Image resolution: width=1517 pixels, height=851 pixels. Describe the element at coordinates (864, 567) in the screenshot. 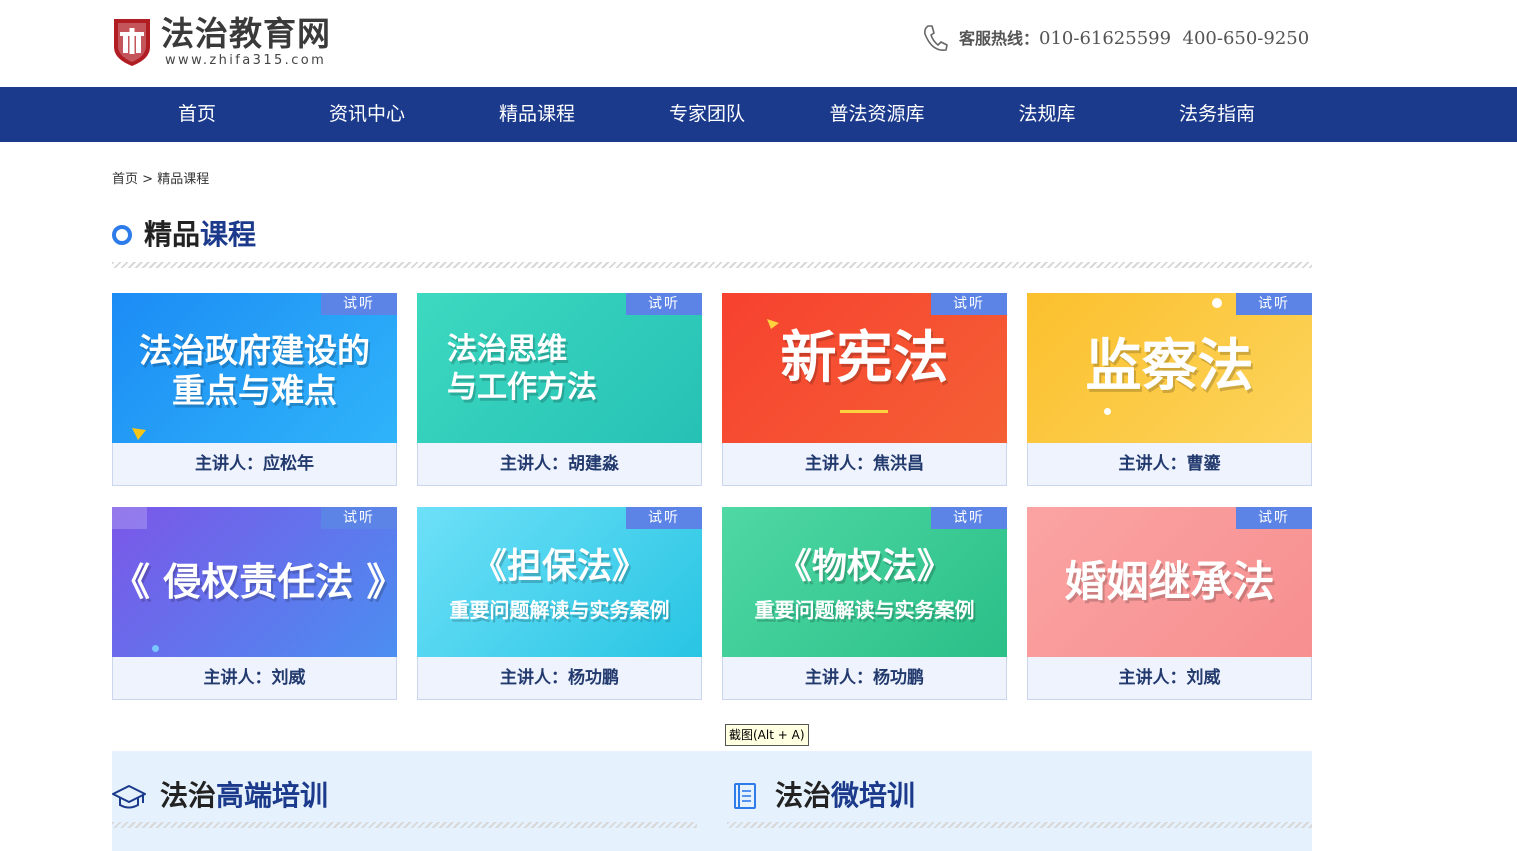

I see `course-banner-title: 《物权法》` at that location.